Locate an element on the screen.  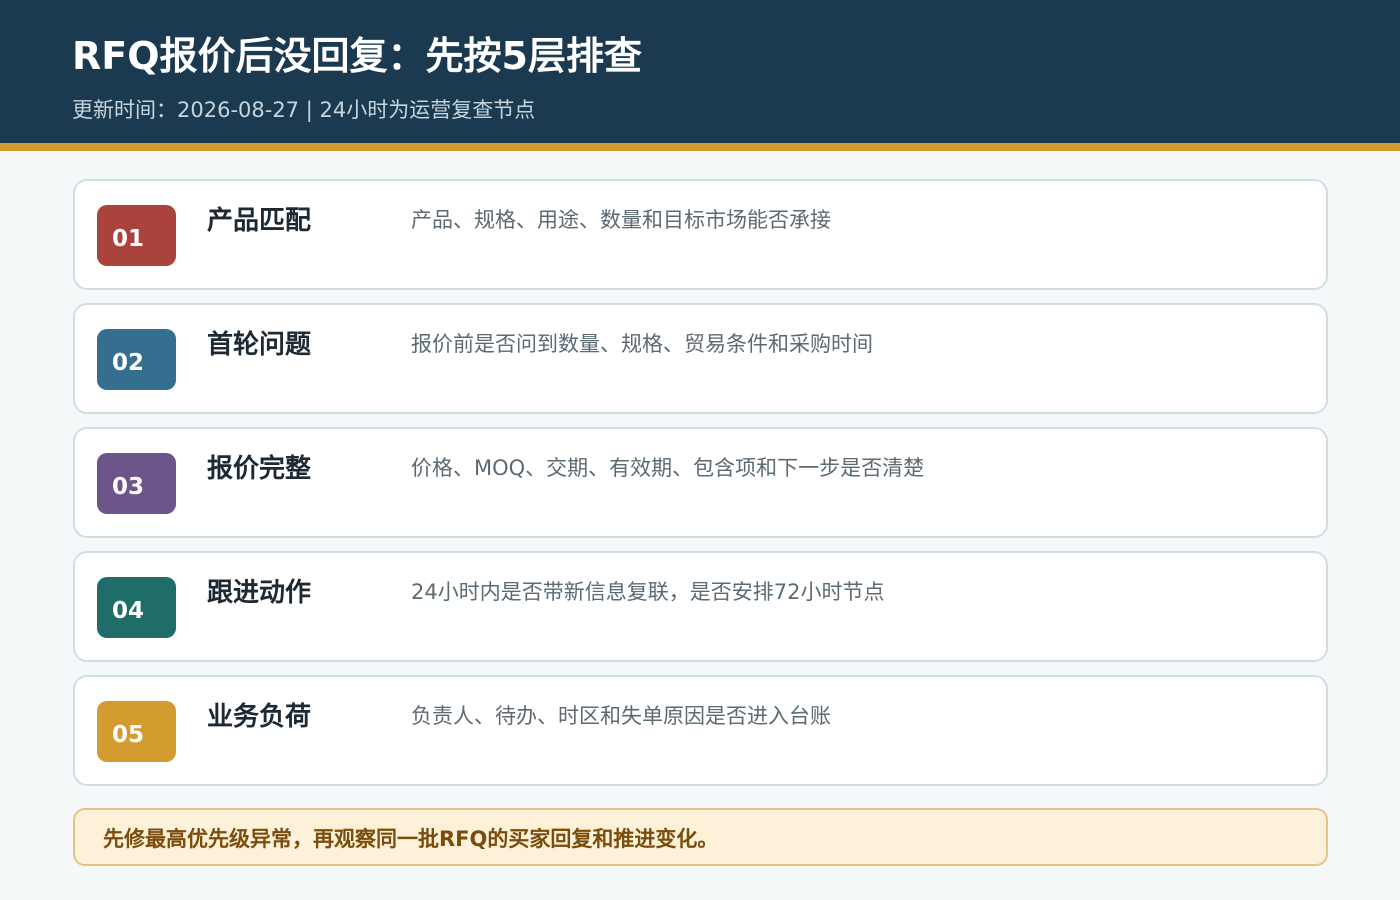
layer-title: 产品匹配 is located at coordinates (259, 221).